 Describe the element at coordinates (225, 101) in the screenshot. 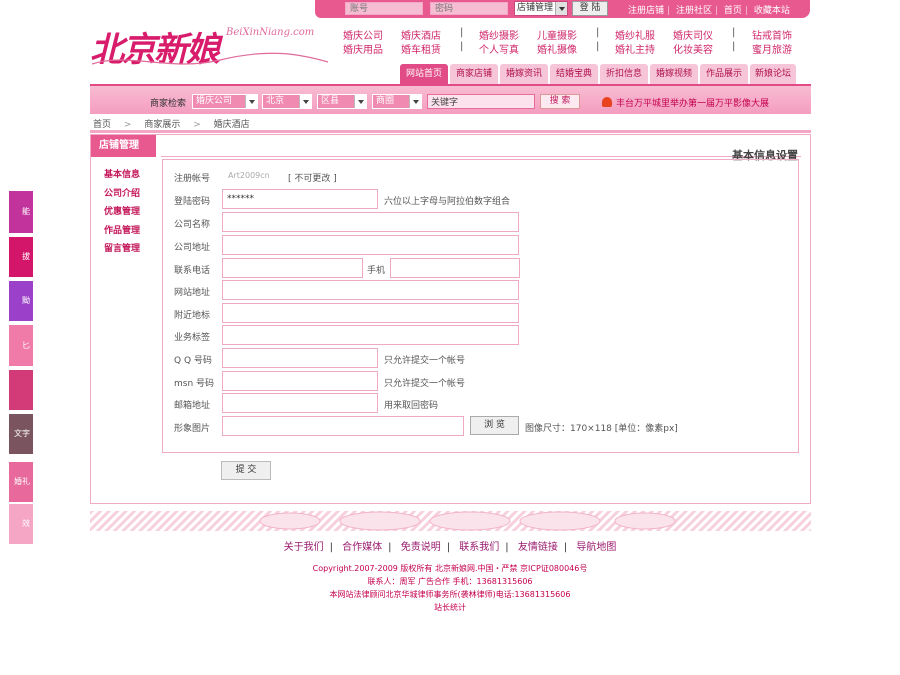

I see `category-select: 婚庆公司` at that location.